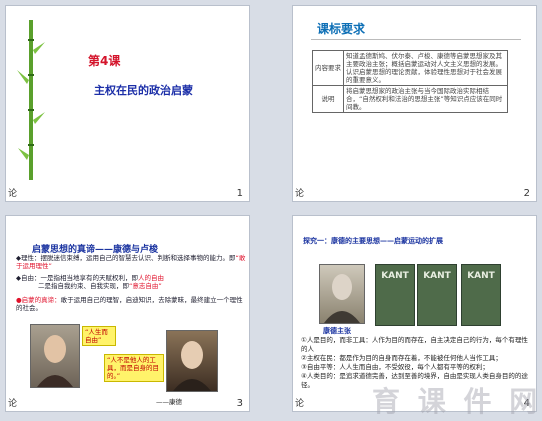  Describe the element at coordinates (239, 193) in the screenshot. I see `slide-number: 1` at that location.